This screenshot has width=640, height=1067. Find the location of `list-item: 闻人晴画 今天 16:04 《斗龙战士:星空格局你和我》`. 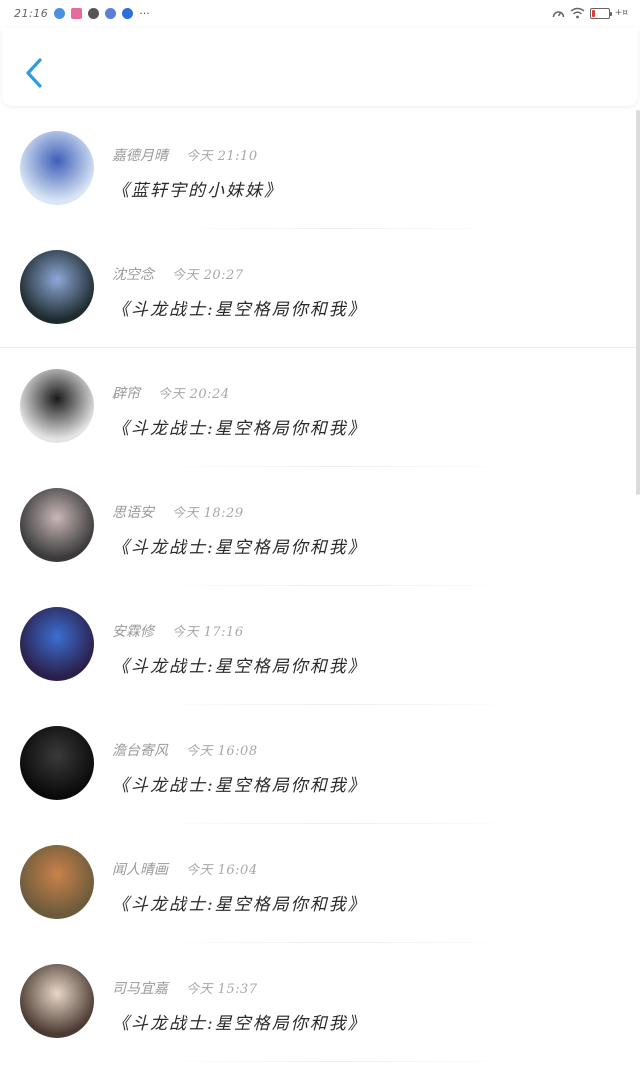

list-item: 闻人晴画 今天 16:04 《斗龙战士:星空格局你和我》 is located at coordinates (318, 883).